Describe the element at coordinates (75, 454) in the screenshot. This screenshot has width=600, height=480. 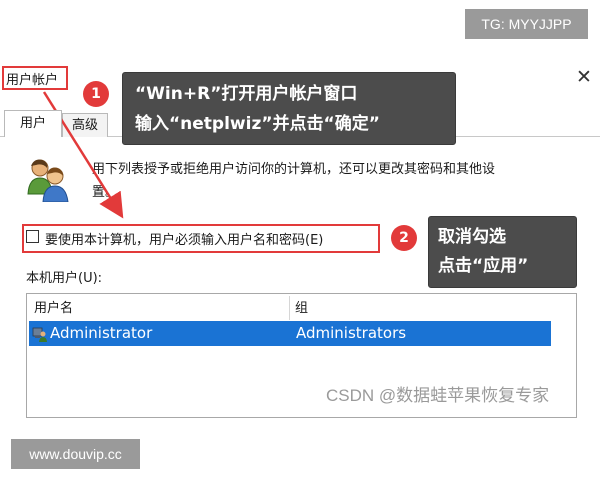
I see `watermark-tag-bottom: www.douvip.cc` at that location.